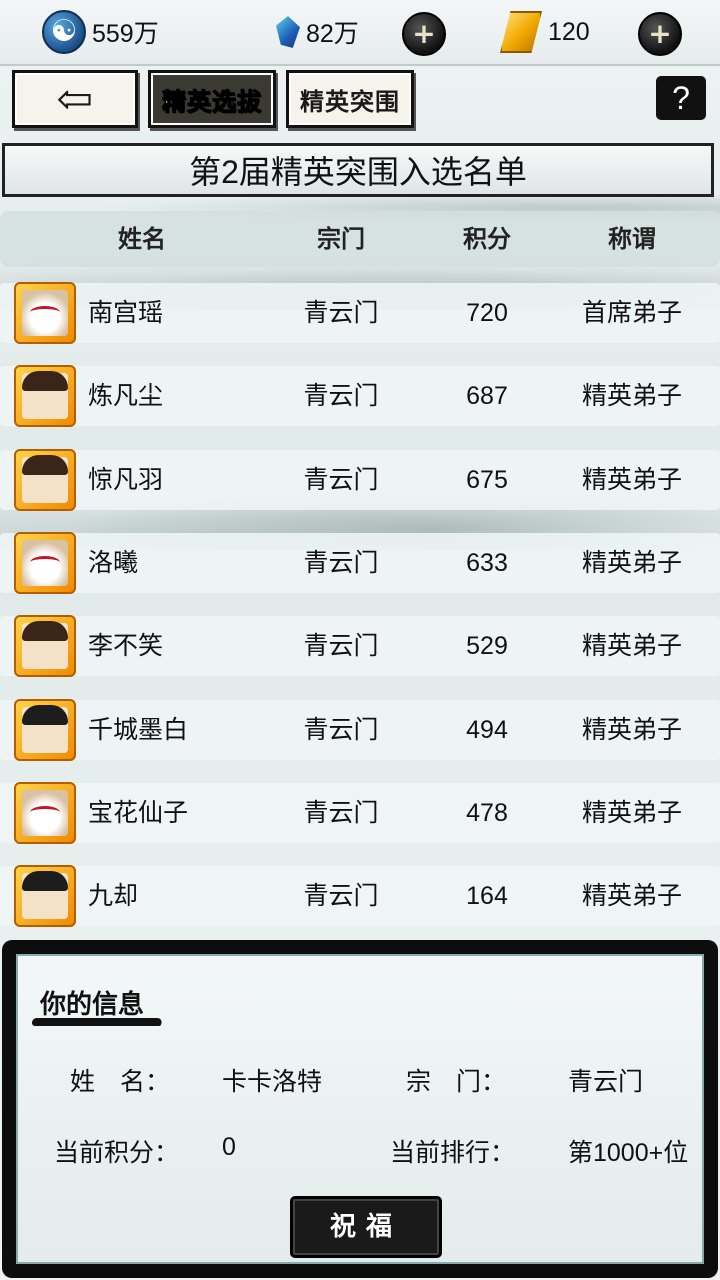 The image size is (720, 1280). I want to click on table-row: 李不笑 青云门 529 精英弟子, so click(360, 646).